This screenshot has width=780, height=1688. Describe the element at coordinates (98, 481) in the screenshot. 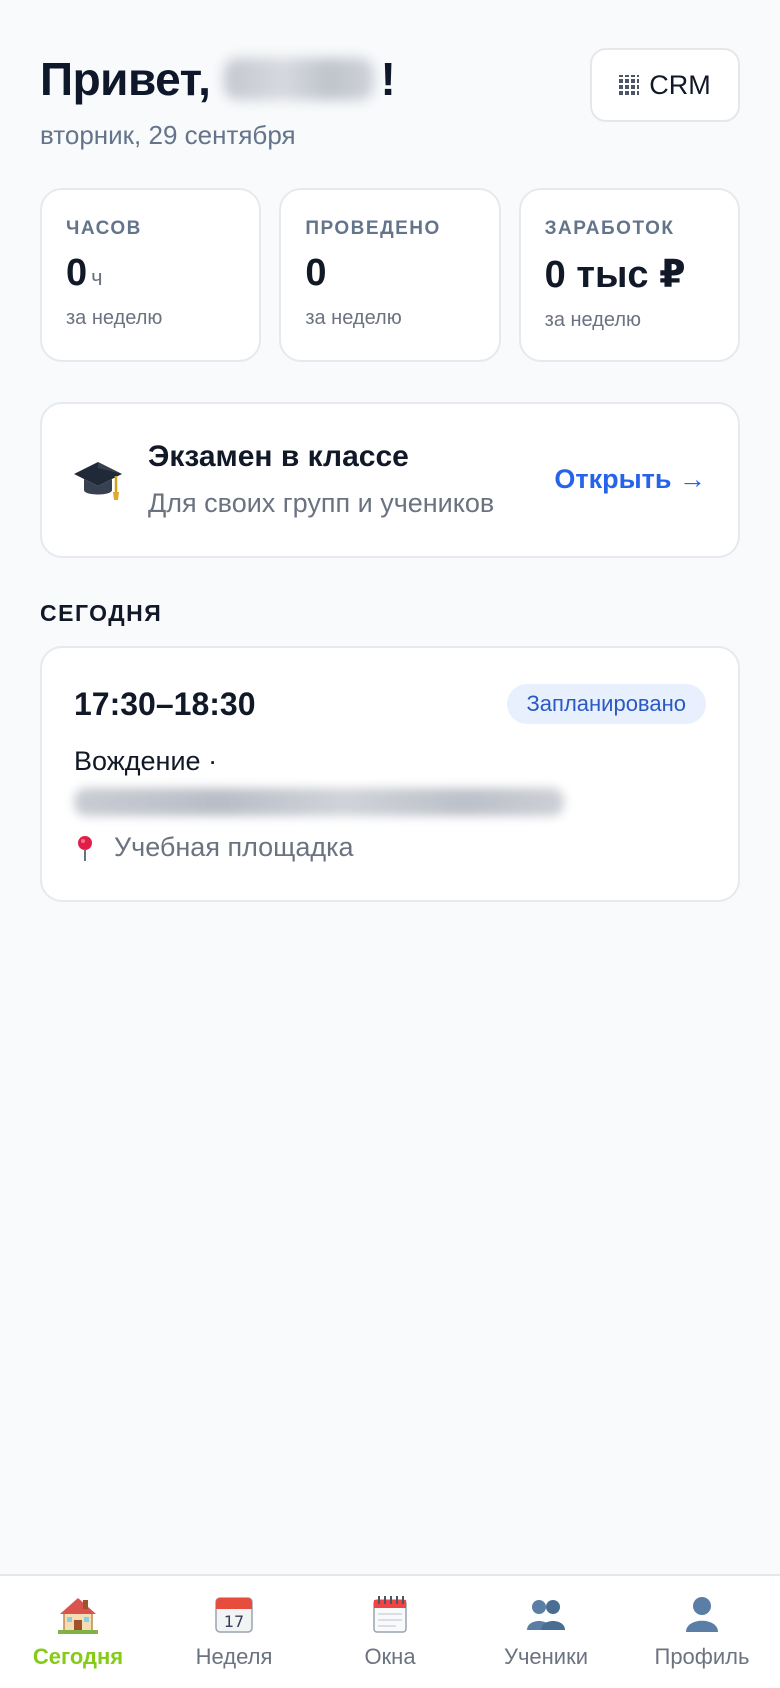

I see `graduation-cap-icon` at that location.